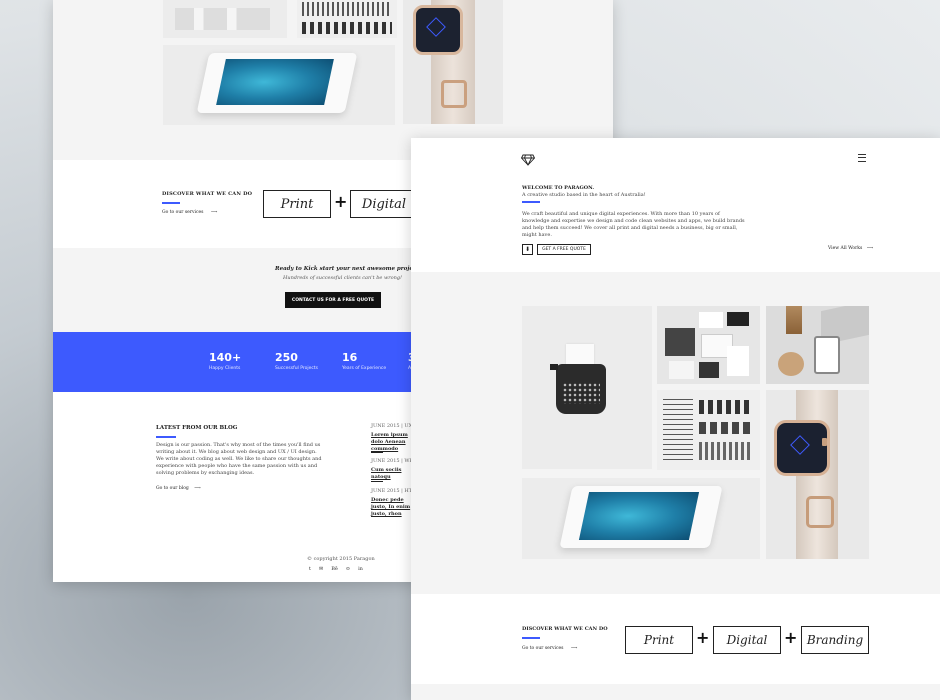 The width and height of the screenshot is (940, 700). What do you see at coordinates (171, 203) in the screenshot?
I see `back-services-underline` at bounding box center [171, 203].